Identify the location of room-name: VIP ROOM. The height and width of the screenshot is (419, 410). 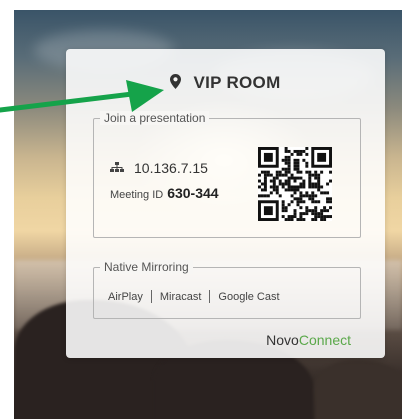
(237, 82).